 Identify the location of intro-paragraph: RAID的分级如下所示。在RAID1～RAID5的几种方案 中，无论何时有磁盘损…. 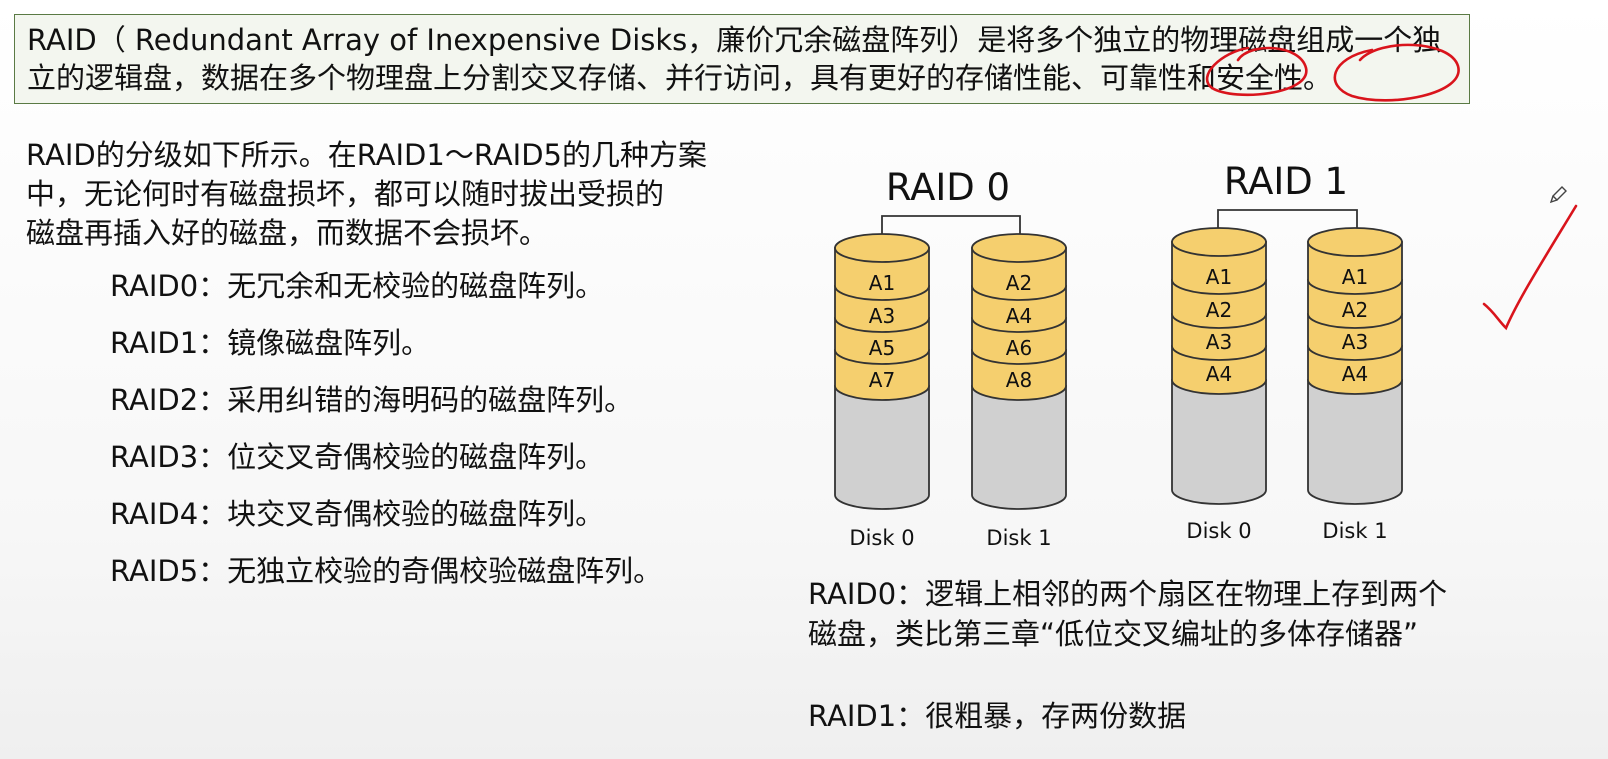
(386, 194).